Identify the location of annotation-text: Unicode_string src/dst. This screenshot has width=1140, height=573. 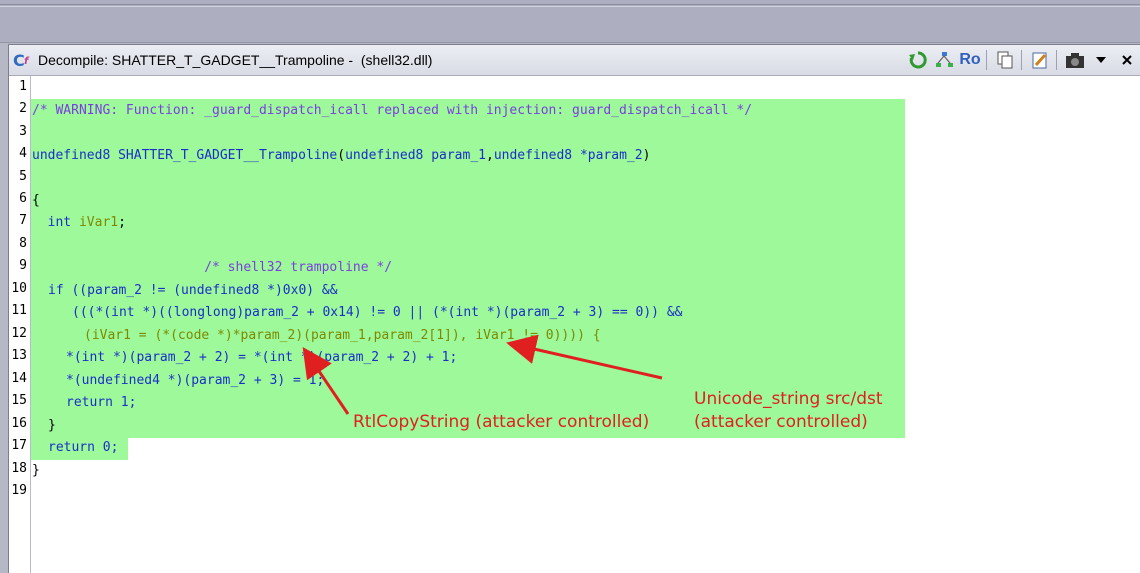
(788, 399).